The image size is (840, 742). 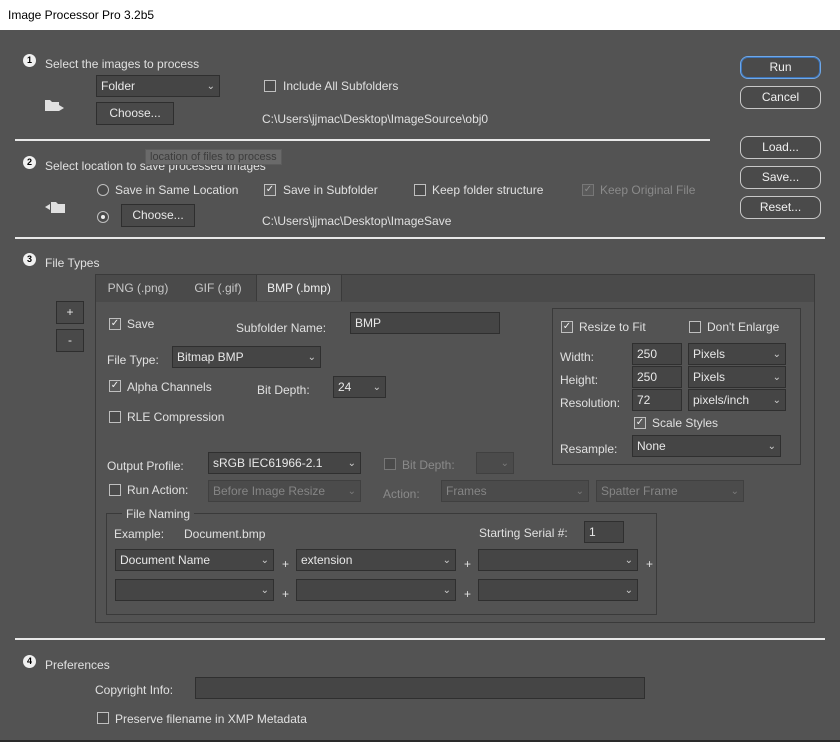 I want to click on action-select: Spatter Frame ⌄, so click(x=670, y=491).